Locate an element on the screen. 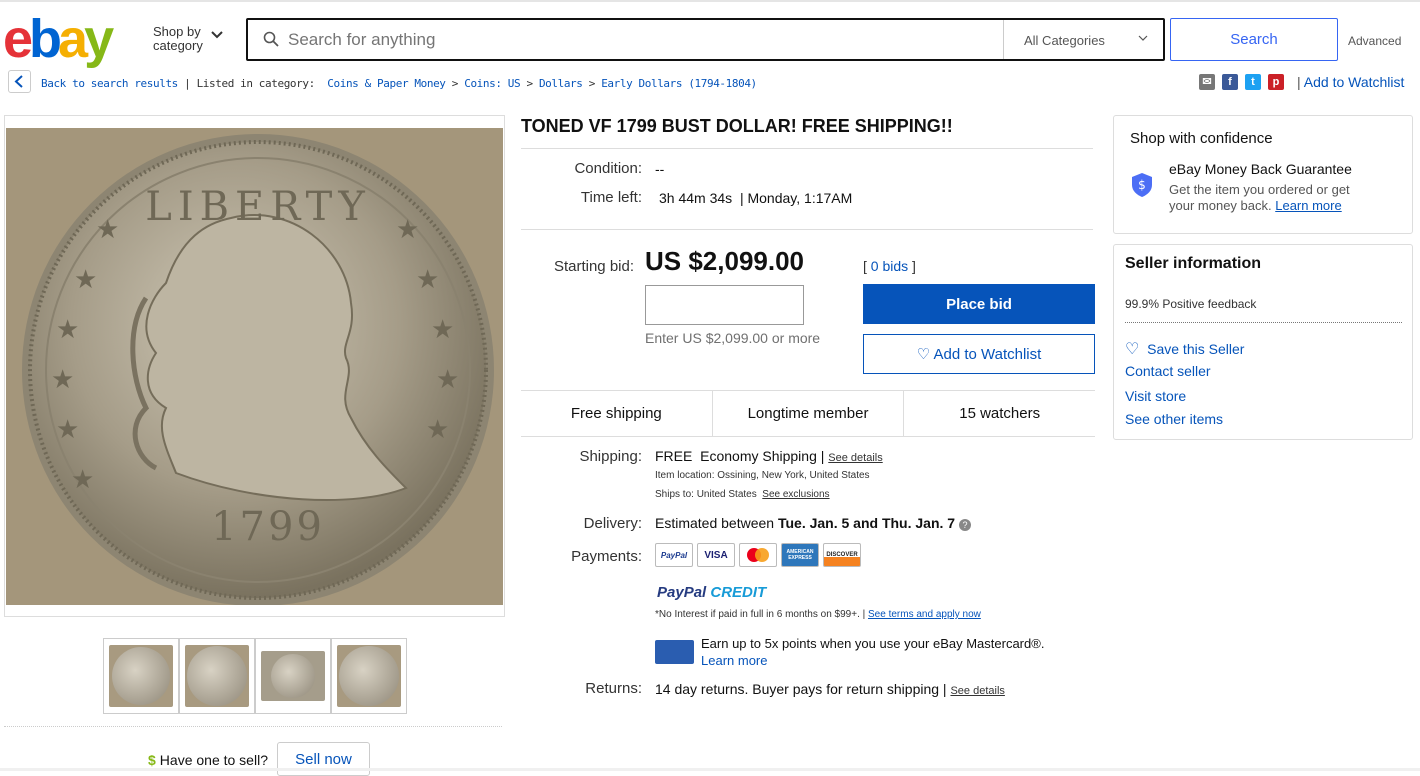  bid-hint: Enter US $2,099.00 or more is located at coordinates (733, 338).